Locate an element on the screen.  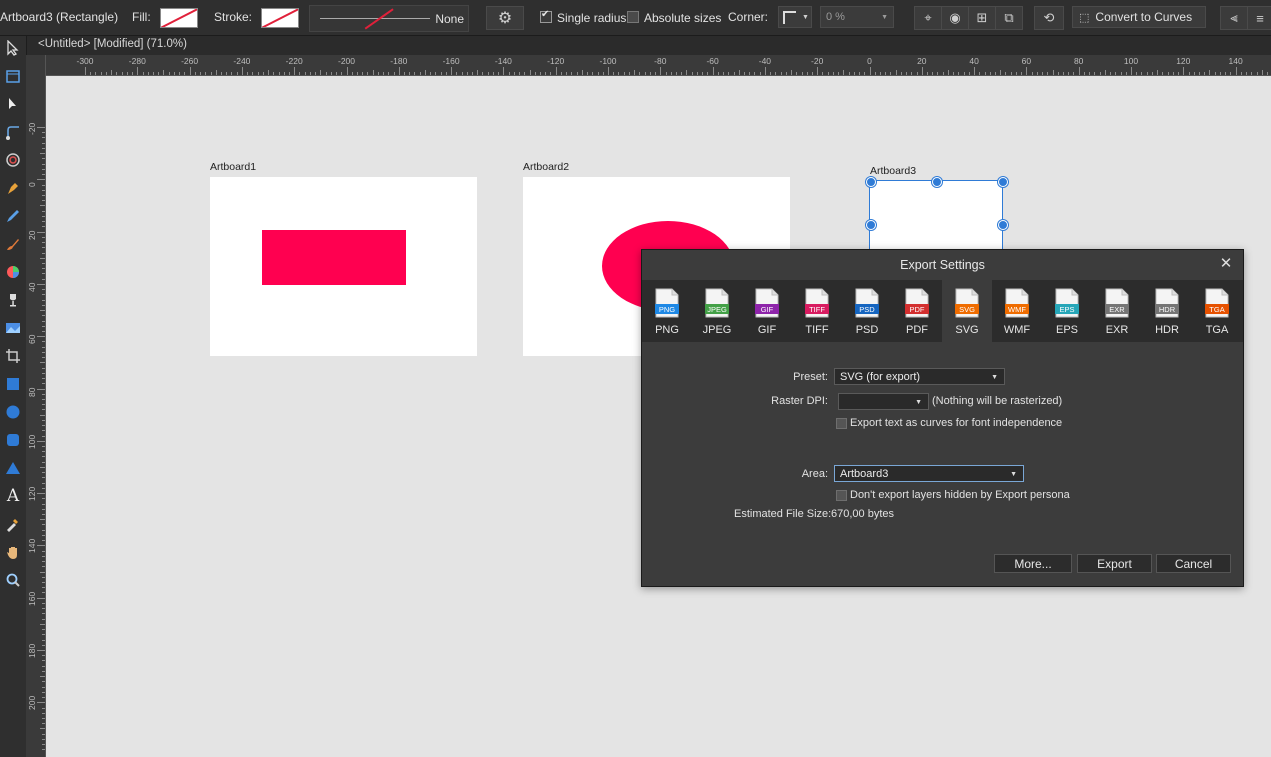
fill-swatch is located at coordinates (179, 18).